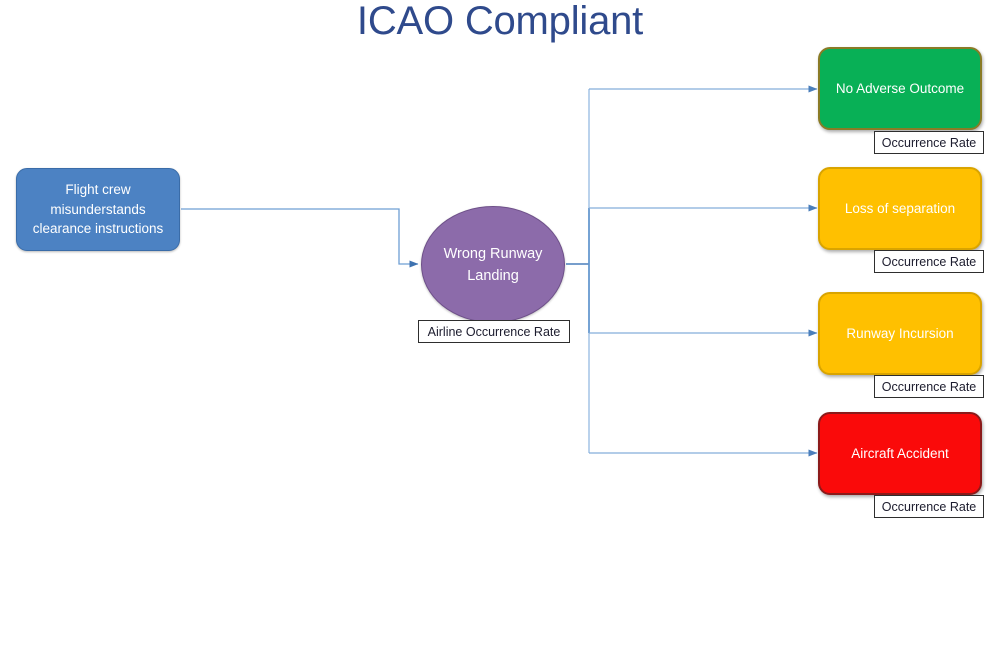  I want to click on event-rate-label: Airline Occurrence Rate, so click(494, 331).